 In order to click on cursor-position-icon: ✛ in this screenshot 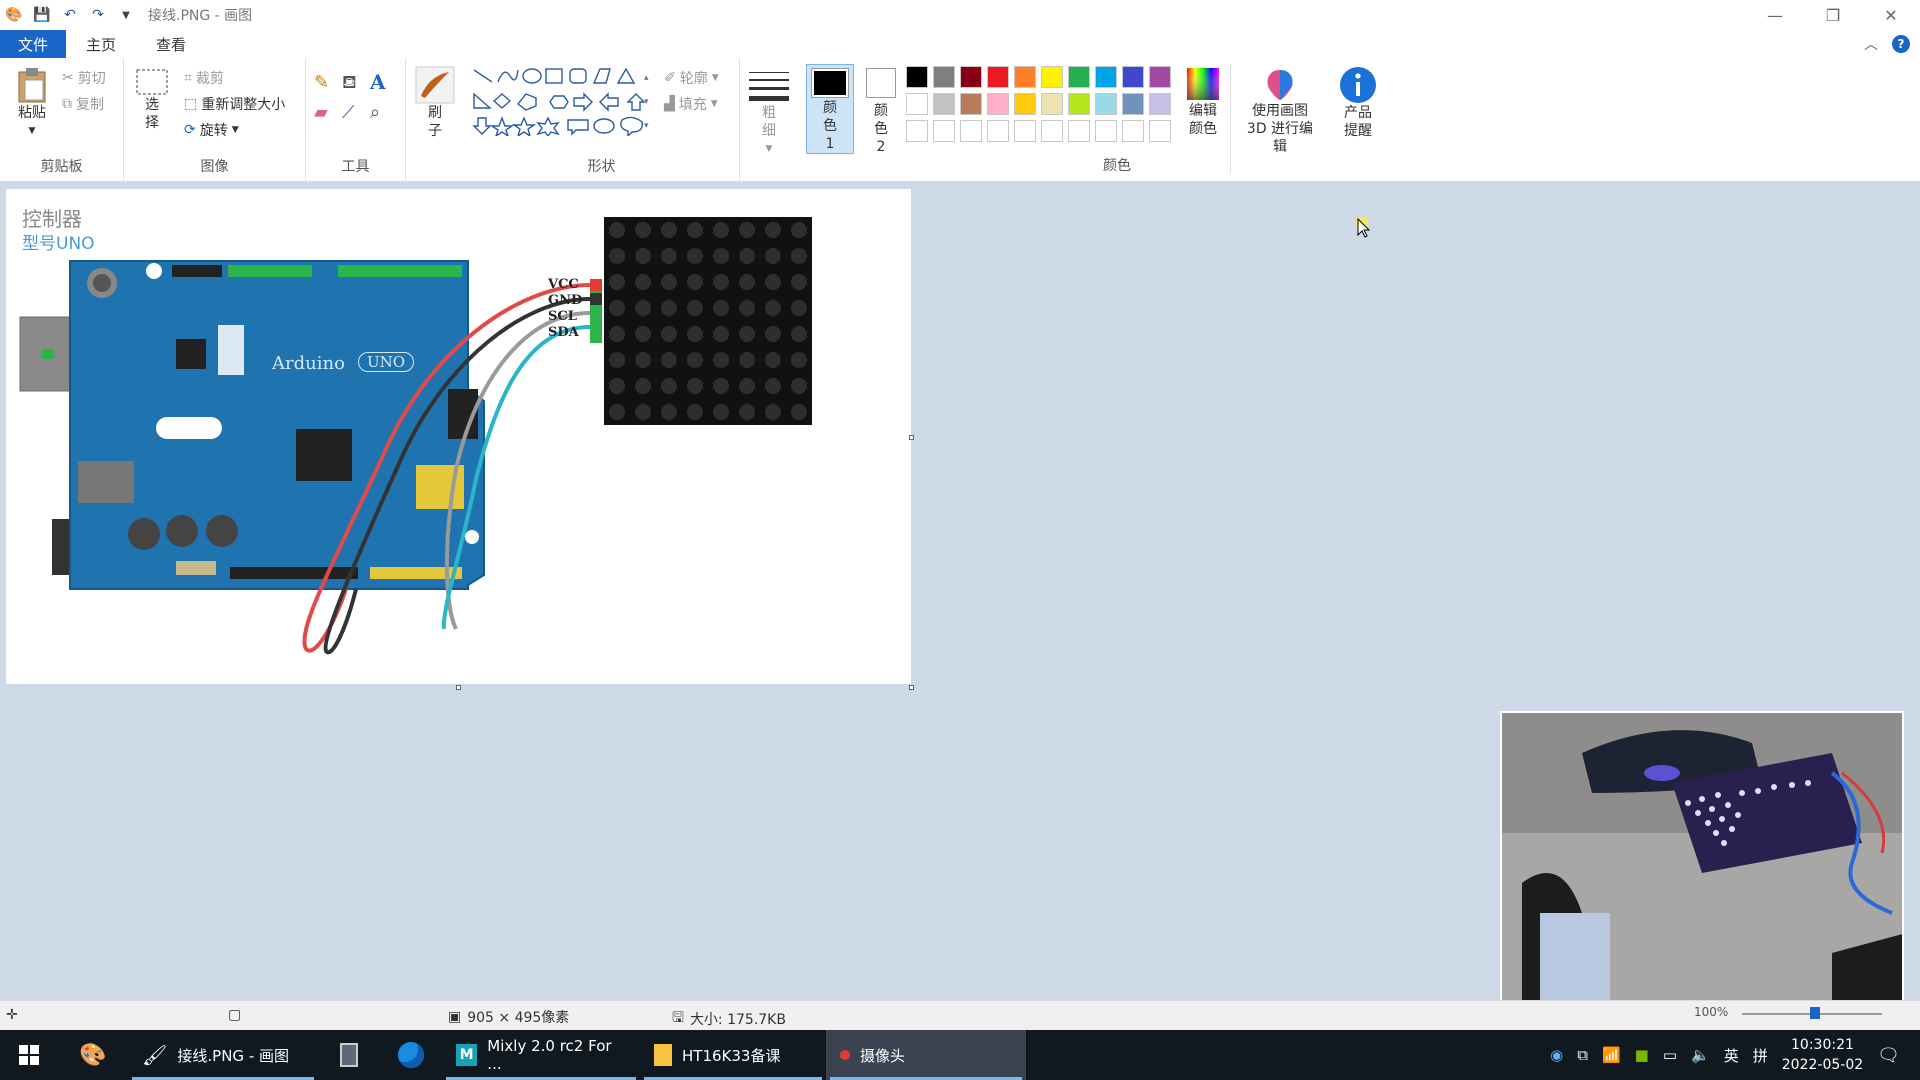, I will do `click(12, 1015)`.